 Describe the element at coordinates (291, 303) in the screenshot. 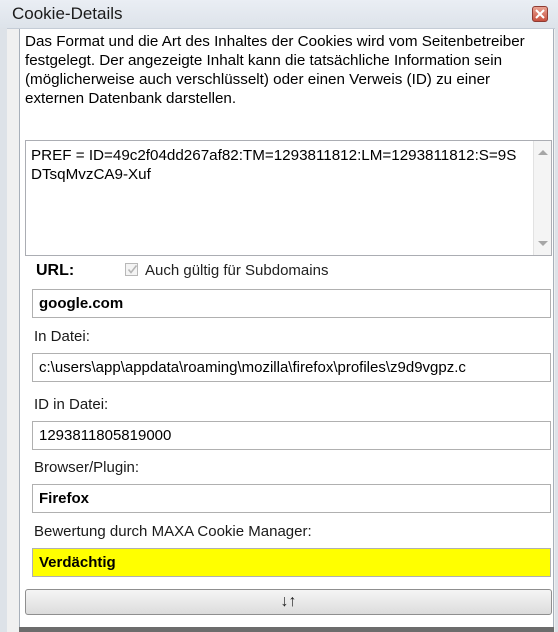

I see `url-field: google.com` at that location.